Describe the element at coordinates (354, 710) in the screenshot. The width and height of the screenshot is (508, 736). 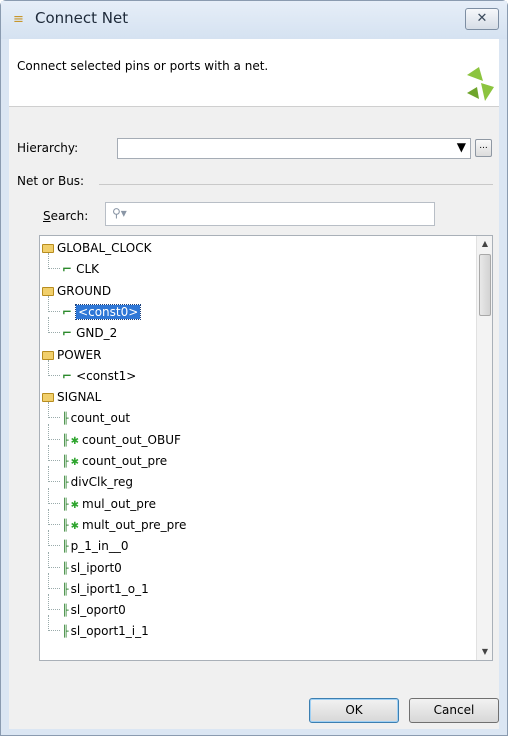
I see `ok-button: OK` at that location.